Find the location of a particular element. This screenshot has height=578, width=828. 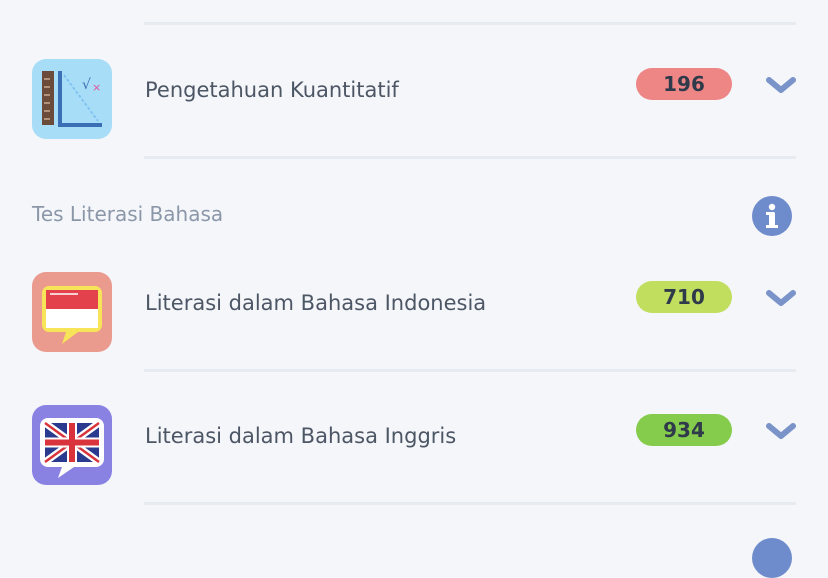

row-label: Pengetahuan Kuantitatif is located at coordinates (272, 90).